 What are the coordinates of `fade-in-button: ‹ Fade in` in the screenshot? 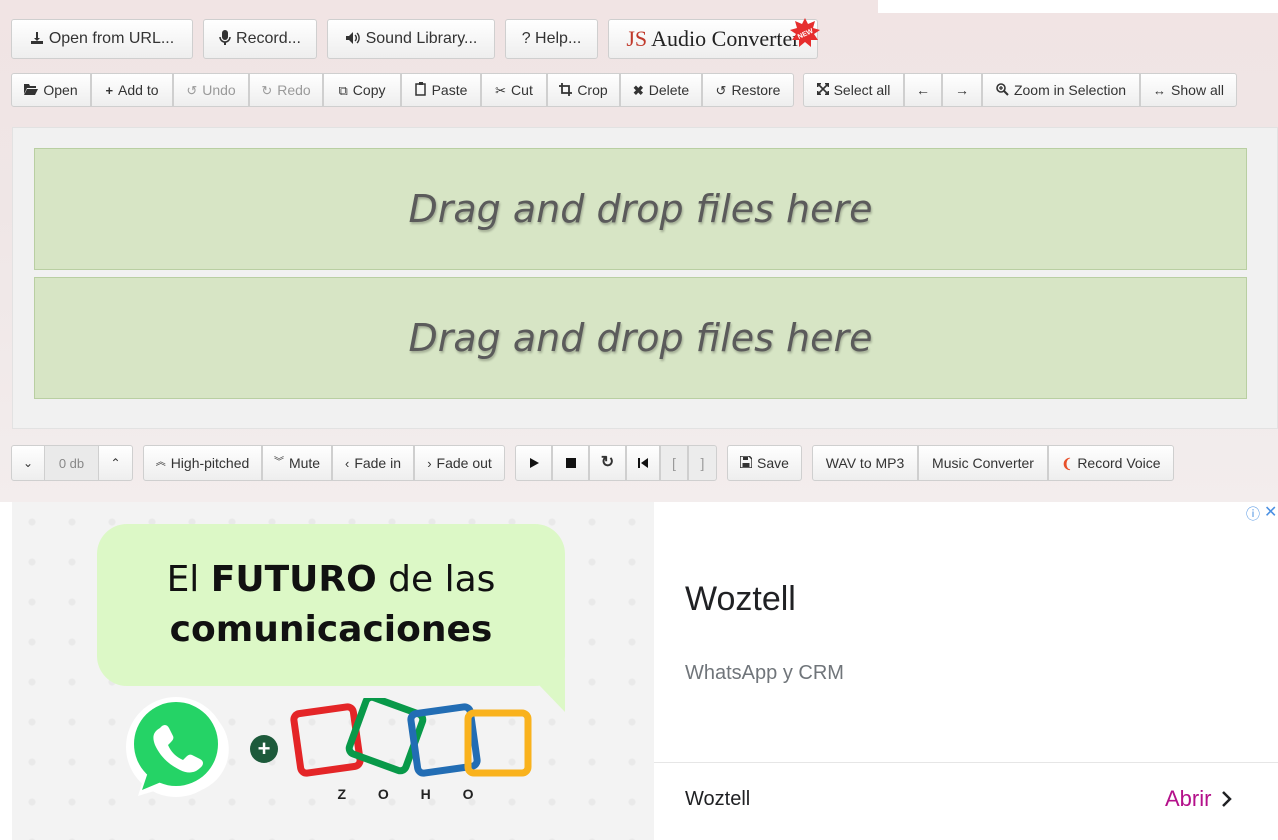 It's located at (373, 463).